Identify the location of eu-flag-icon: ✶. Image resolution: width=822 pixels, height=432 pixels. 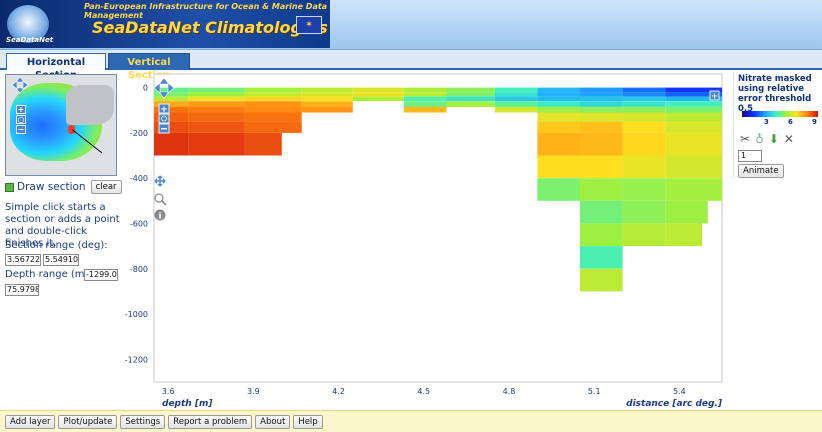
(309, 25).